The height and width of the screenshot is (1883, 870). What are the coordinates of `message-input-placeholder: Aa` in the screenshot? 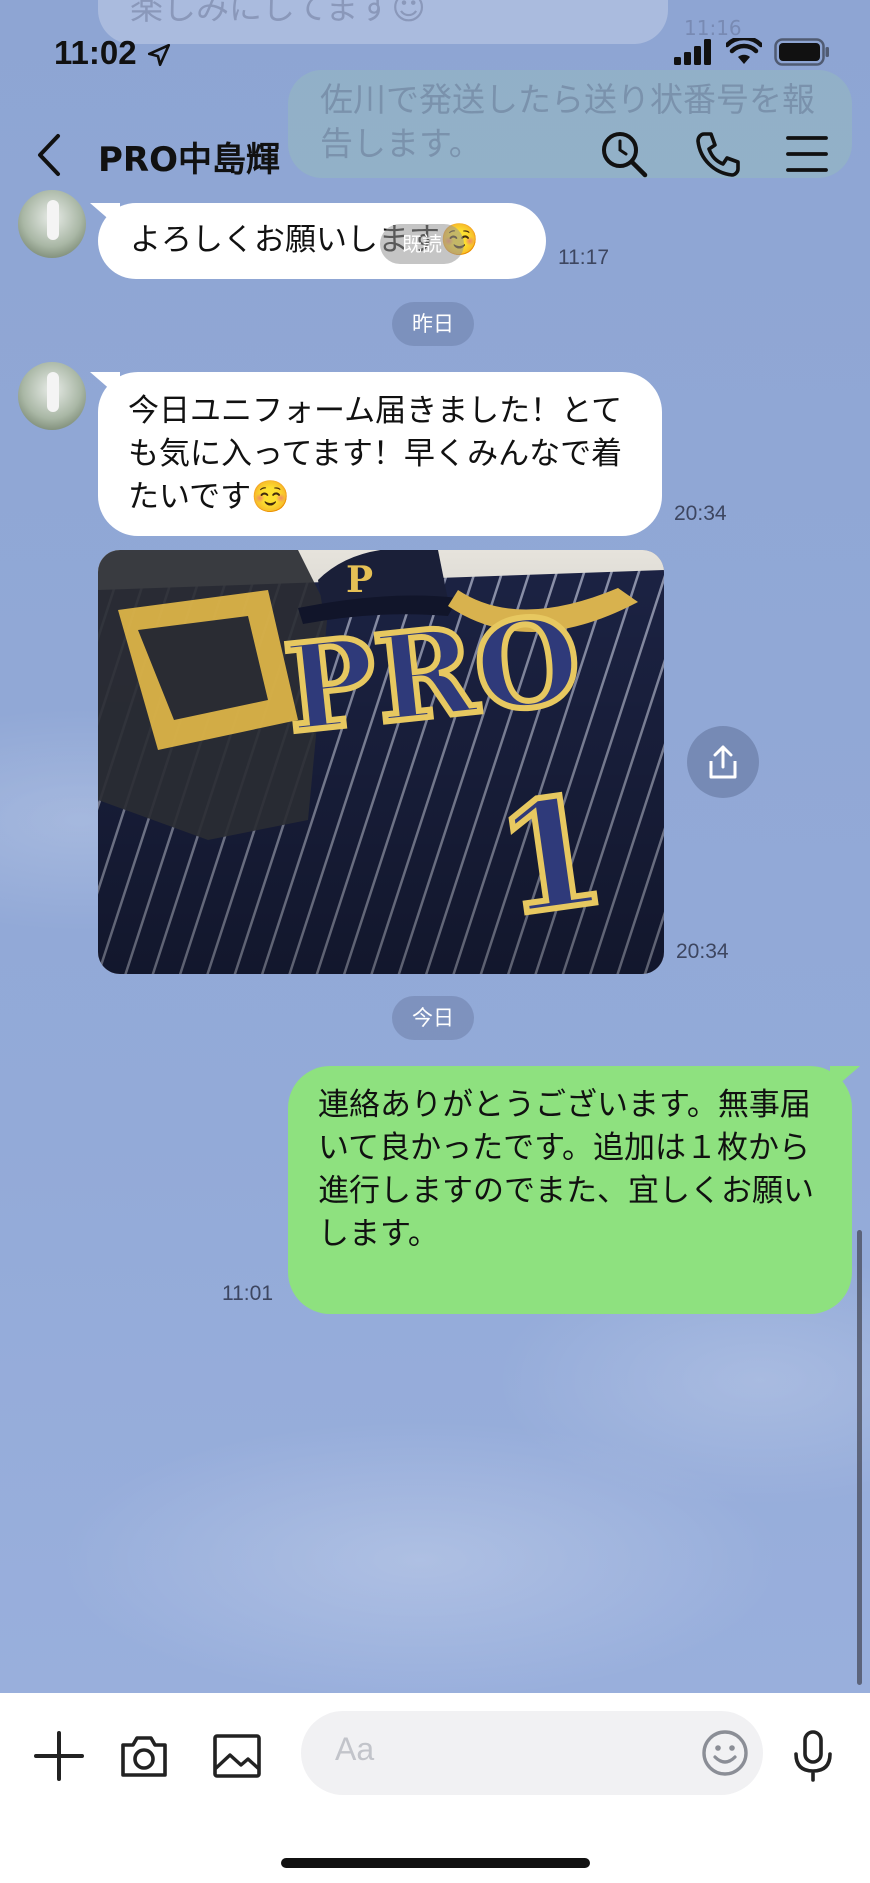 It's located at (355, 1749).